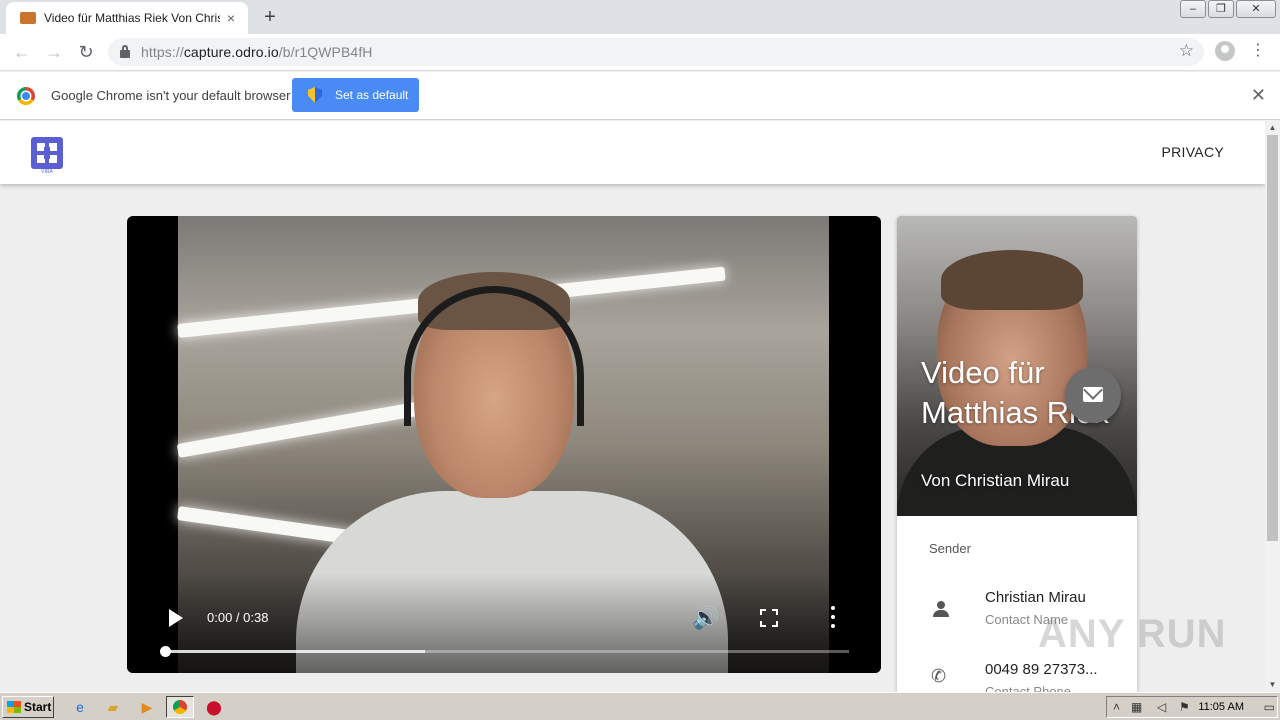  Describe the element at coordinates (162, 52) in the screenshot. I see `url-scheme: https://` at that location.